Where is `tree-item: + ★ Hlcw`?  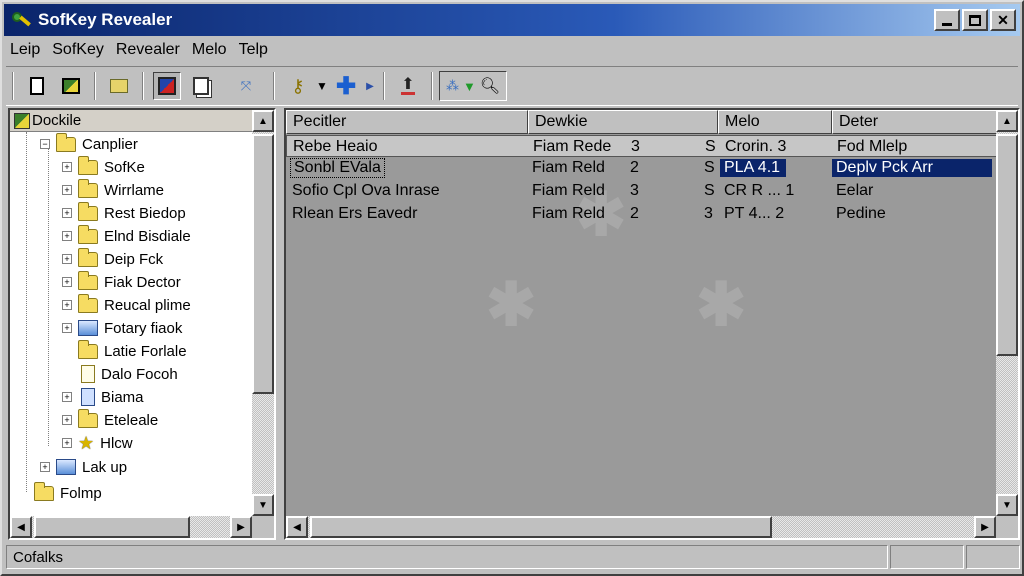
tree-item: + ★ Hlcw is located at coordinates (97, 443).